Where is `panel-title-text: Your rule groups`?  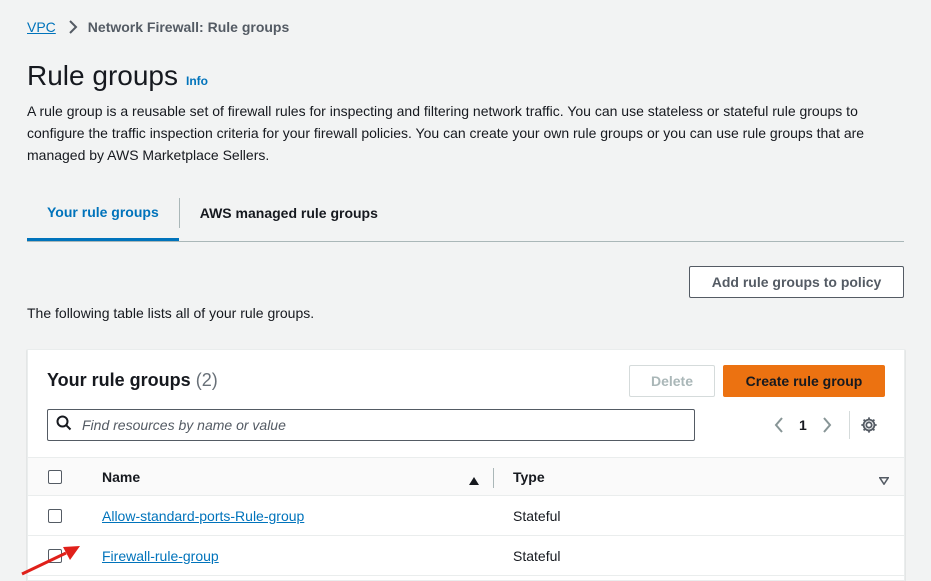
panel-title-text: Your rule groups is located at coordinates (119, 380).